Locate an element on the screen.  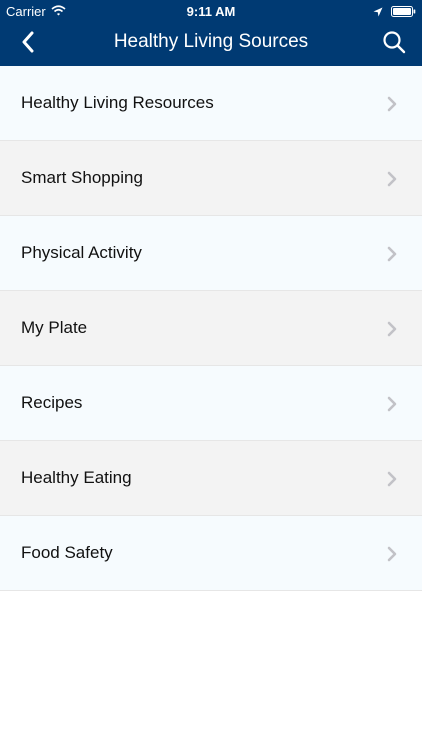
list-item-healthy-living-resources: Healthy Living Resources is located at coordinates (211, 103).